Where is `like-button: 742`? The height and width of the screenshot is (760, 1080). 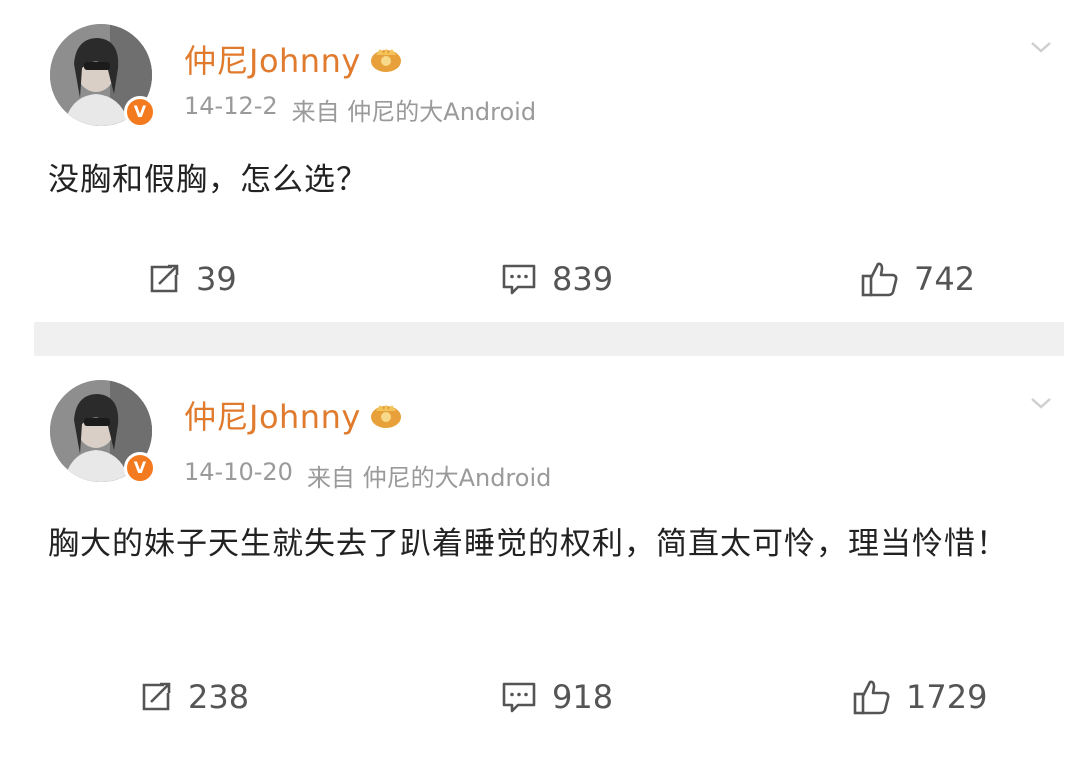
like-button: 742 is located at coordinates (917, 279).